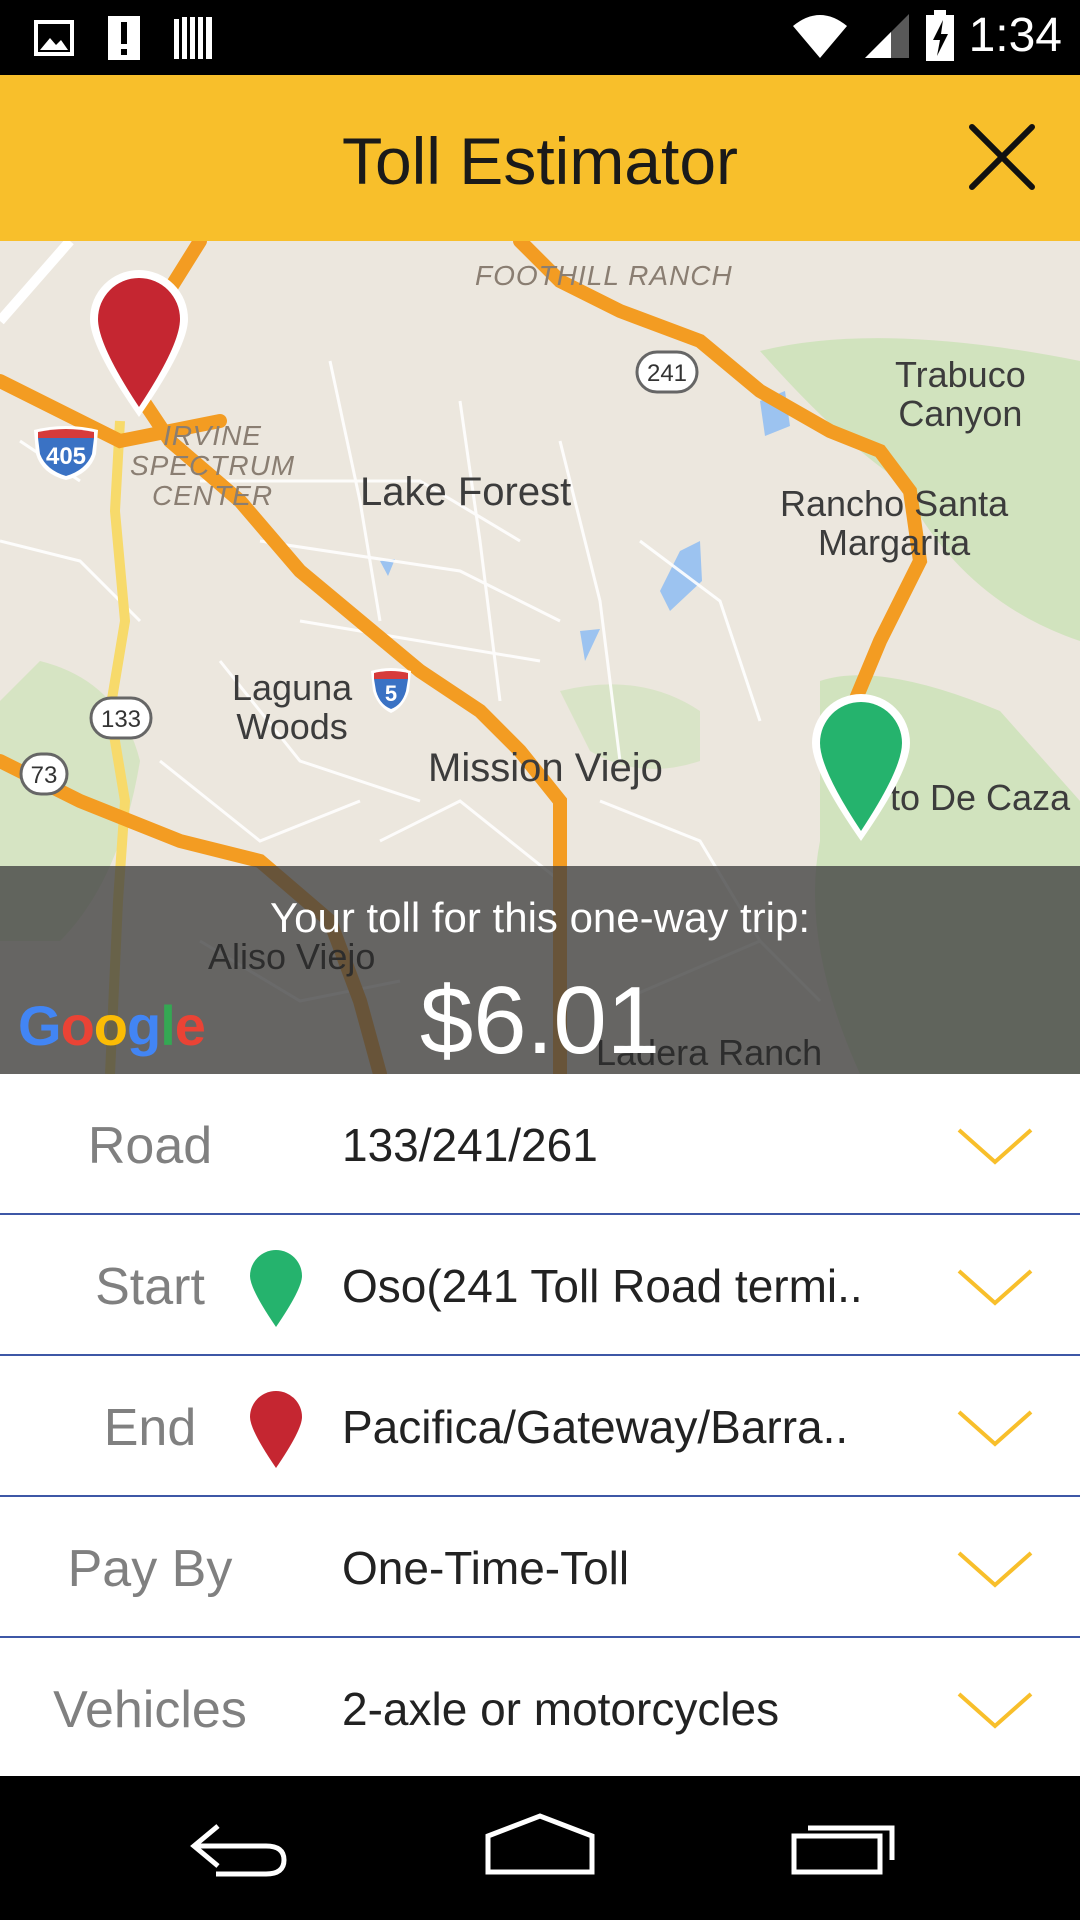 The width and height of the screenshot is (1080, 1920). I want to click on map-label-coto-de-caza: to De Caza, so click(980, 797).